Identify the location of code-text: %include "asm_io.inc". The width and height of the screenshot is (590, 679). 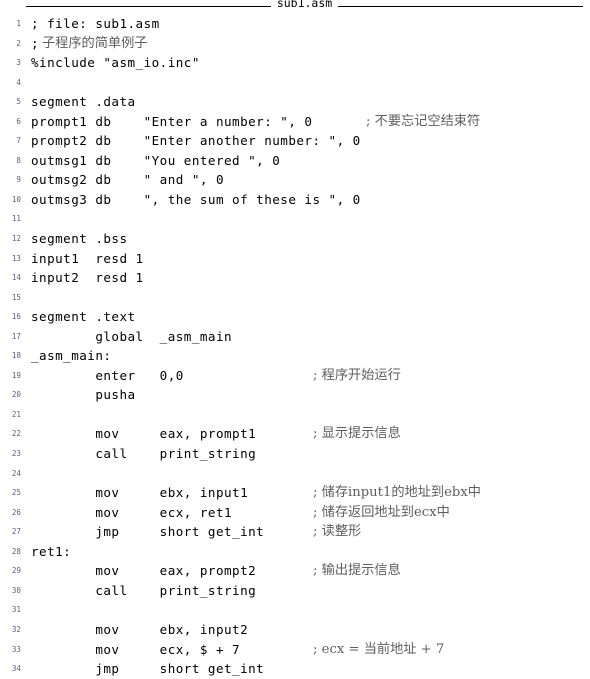
(115, 63).